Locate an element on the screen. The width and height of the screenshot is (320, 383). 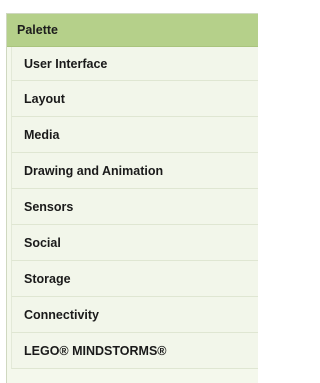
palette-category-drawing-and-animation: Drawing and Animation is located at coordinates (134, 171).